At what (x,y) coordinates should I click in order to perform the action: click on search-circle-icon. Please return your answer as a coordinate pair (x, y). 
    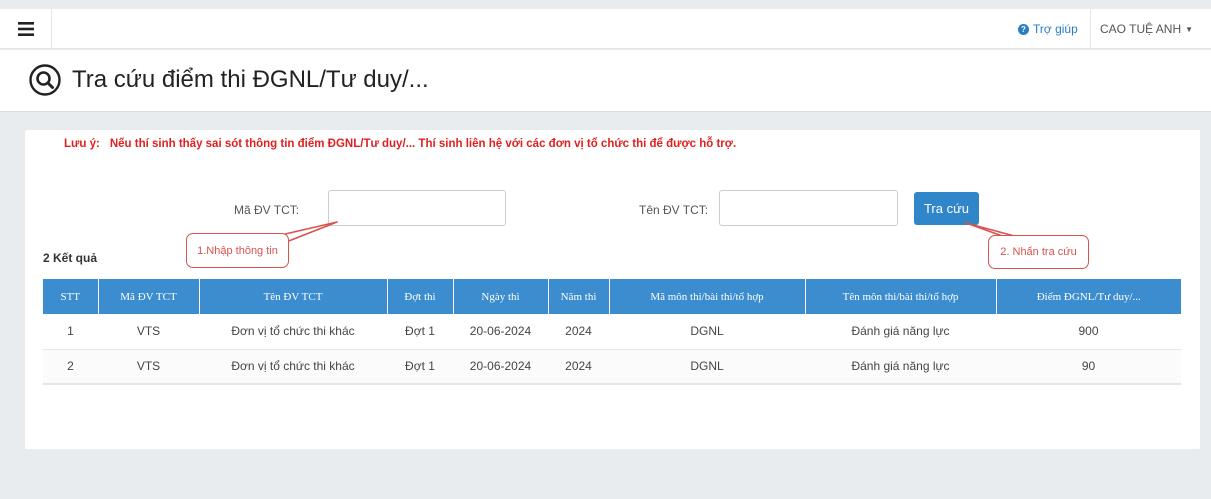
    Looking at the image, I should click on (45, 80).